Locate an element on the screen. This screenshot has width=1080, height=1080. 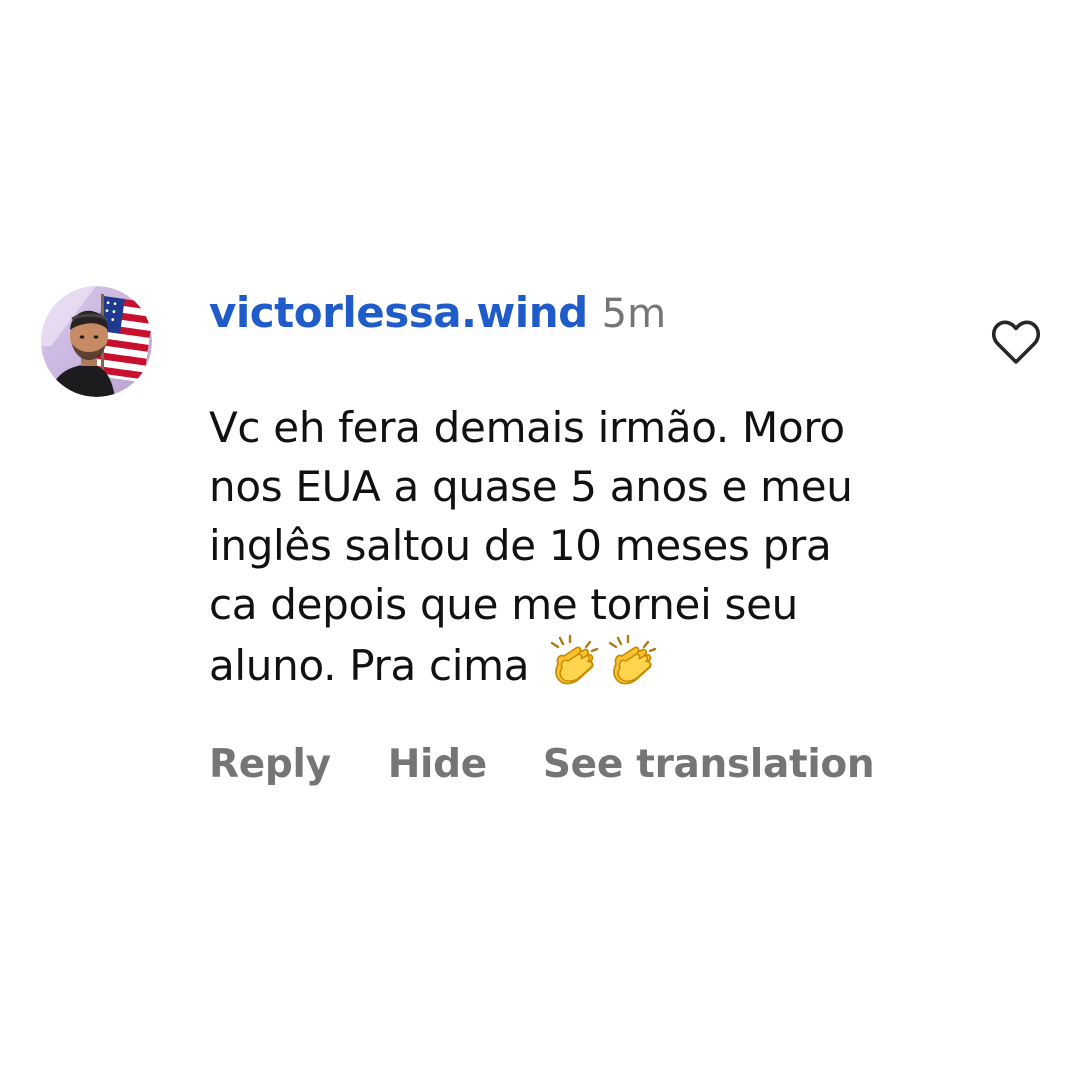
comment-text-line: inglês saltou de 10 meses pra is located at coordinates (520, 545).